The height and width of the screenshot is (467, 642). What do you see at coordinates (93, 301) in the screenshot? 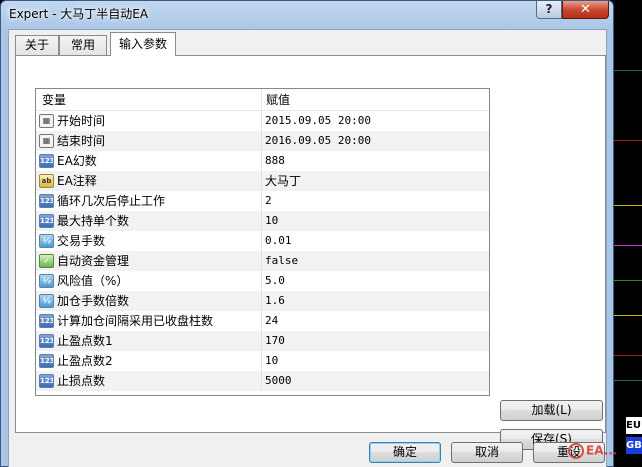
I see `parameter-name: 加仓手数倍数` at bounding box center [93, 301].